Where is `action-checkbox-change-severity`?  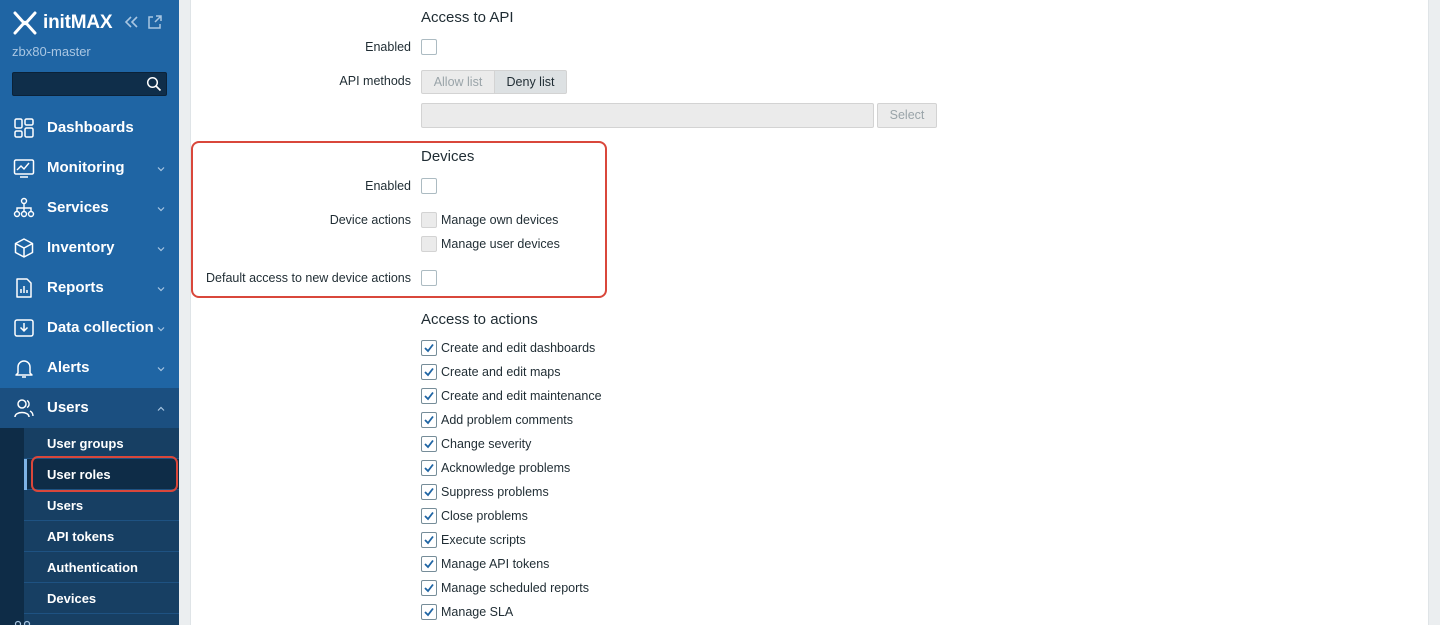
action-checkbox-change-severity is located at coordinates (429, 444).